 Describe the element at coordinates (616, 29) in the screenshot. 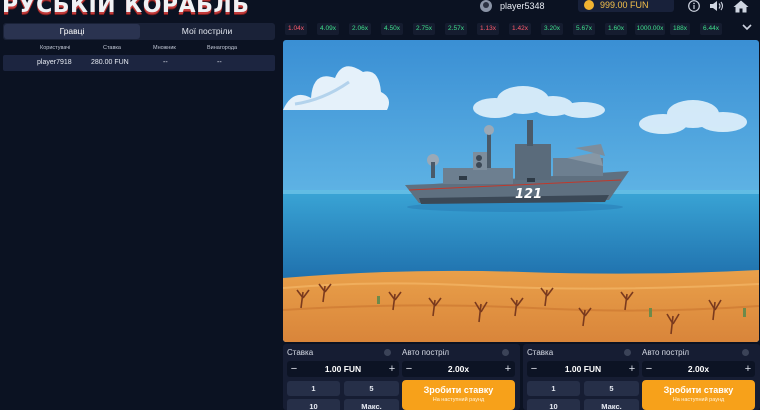

I see `multiplier-chip: 1.60x` at that location.